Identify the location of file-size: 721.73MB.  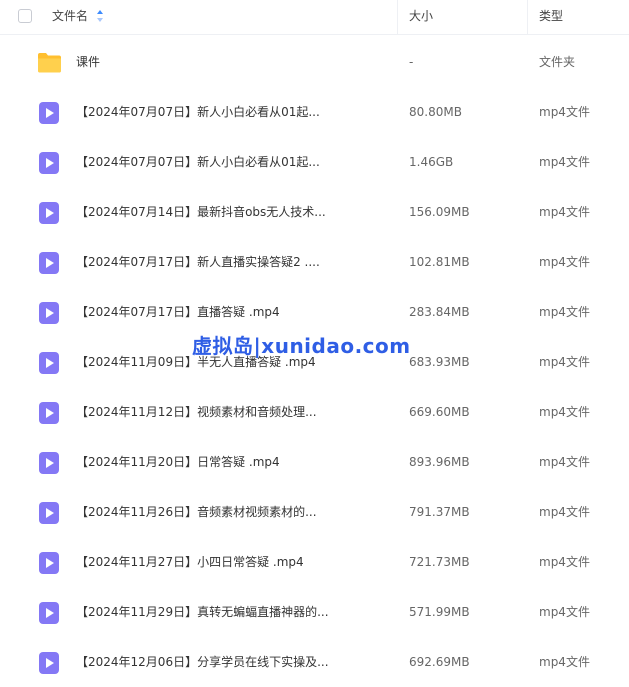
(439, 562).